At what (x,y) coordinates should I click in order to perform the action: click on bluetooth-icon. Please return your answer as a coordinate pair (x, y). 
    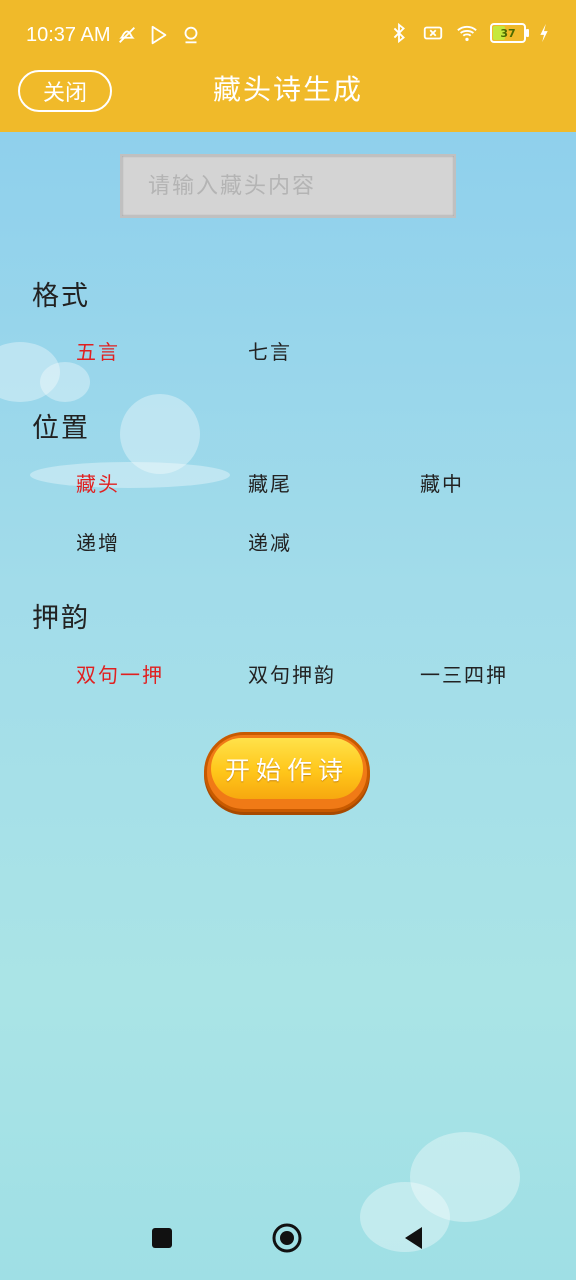
    Looking at the image, I should click on (399, 33).